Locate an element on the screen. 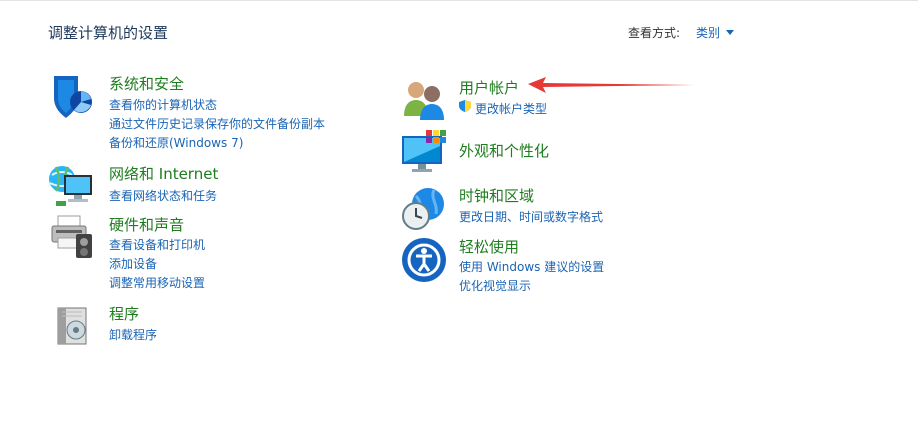  category-hardware-sound: 硬件和声音 查看设备和打印机 添加设备 调整常用移动设置 is located at coordinates (213, 252).